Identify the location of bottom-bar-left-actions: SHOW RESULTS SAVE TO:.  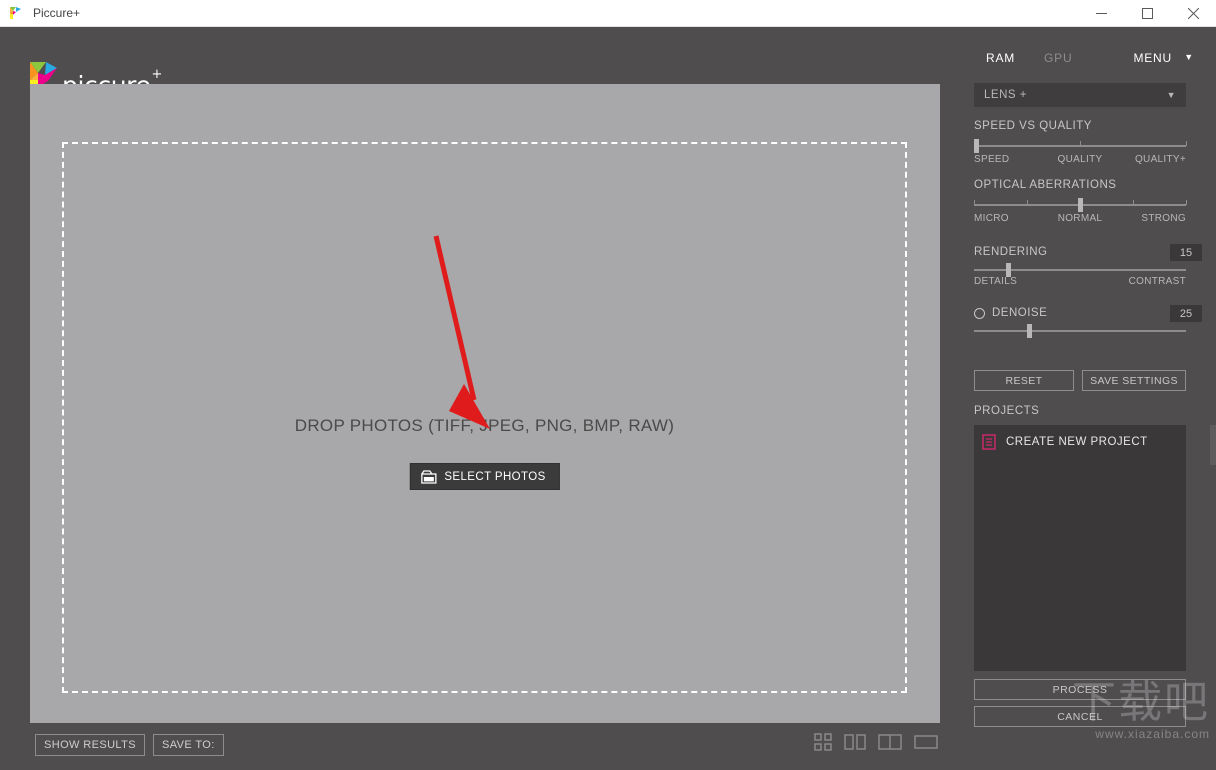
(129, 745).